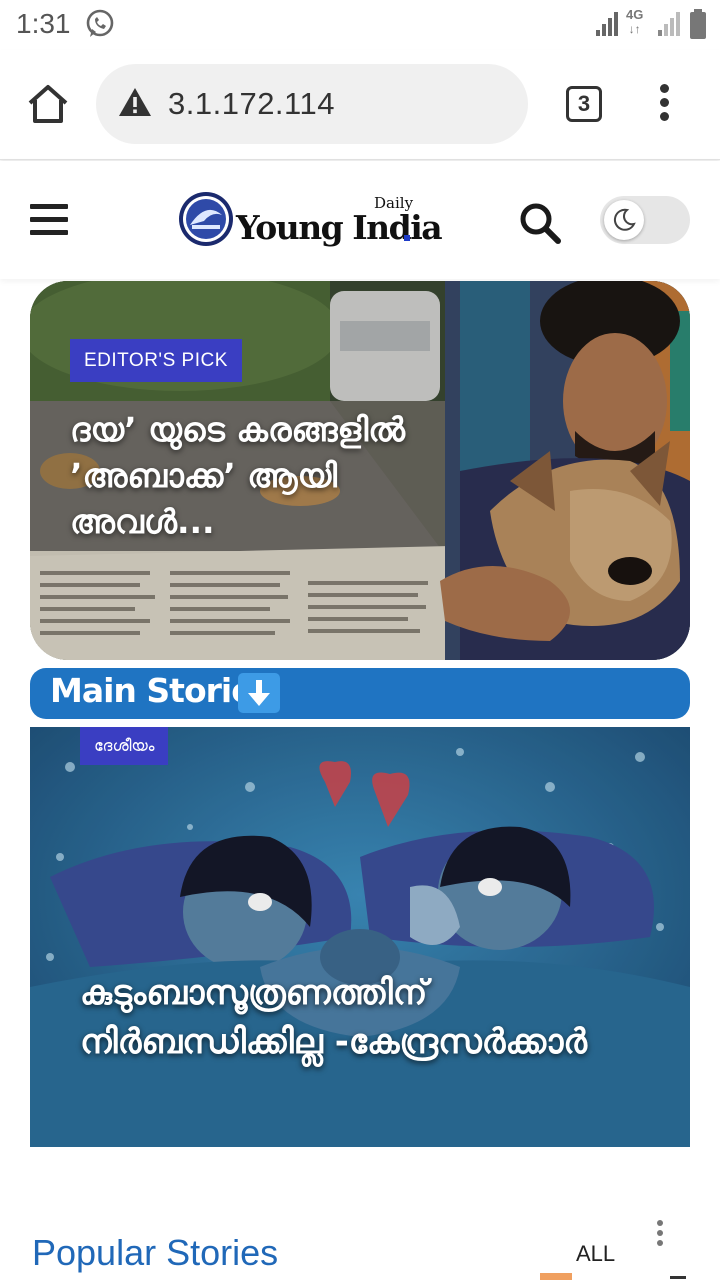 The image size is (720, 1280). I want to click on popular-dash, so click(678, 1277).